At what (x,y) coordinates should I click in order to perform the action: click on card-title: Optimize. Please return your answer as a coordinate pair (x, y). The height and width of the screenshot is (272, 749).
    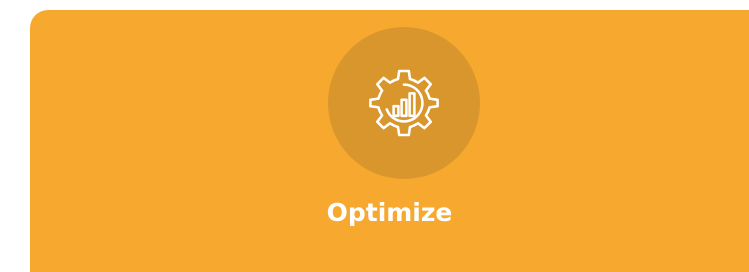
    Looking at the image, I should click on (389, 212).